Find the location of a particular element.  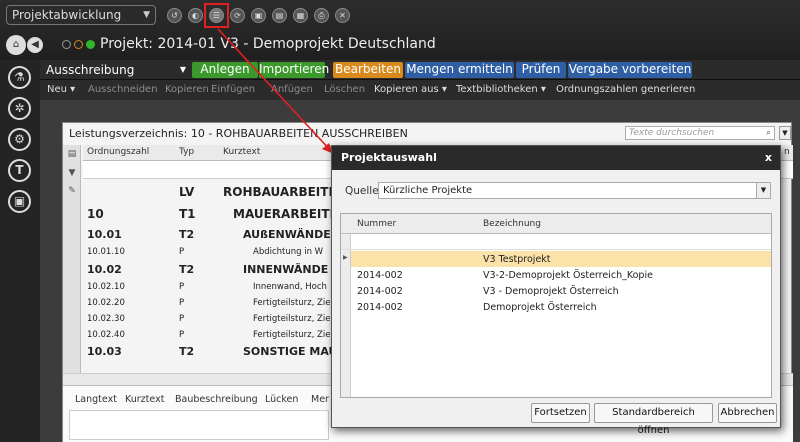

source-value: Kürzliche Projekte is located at coordinates (428, 190).